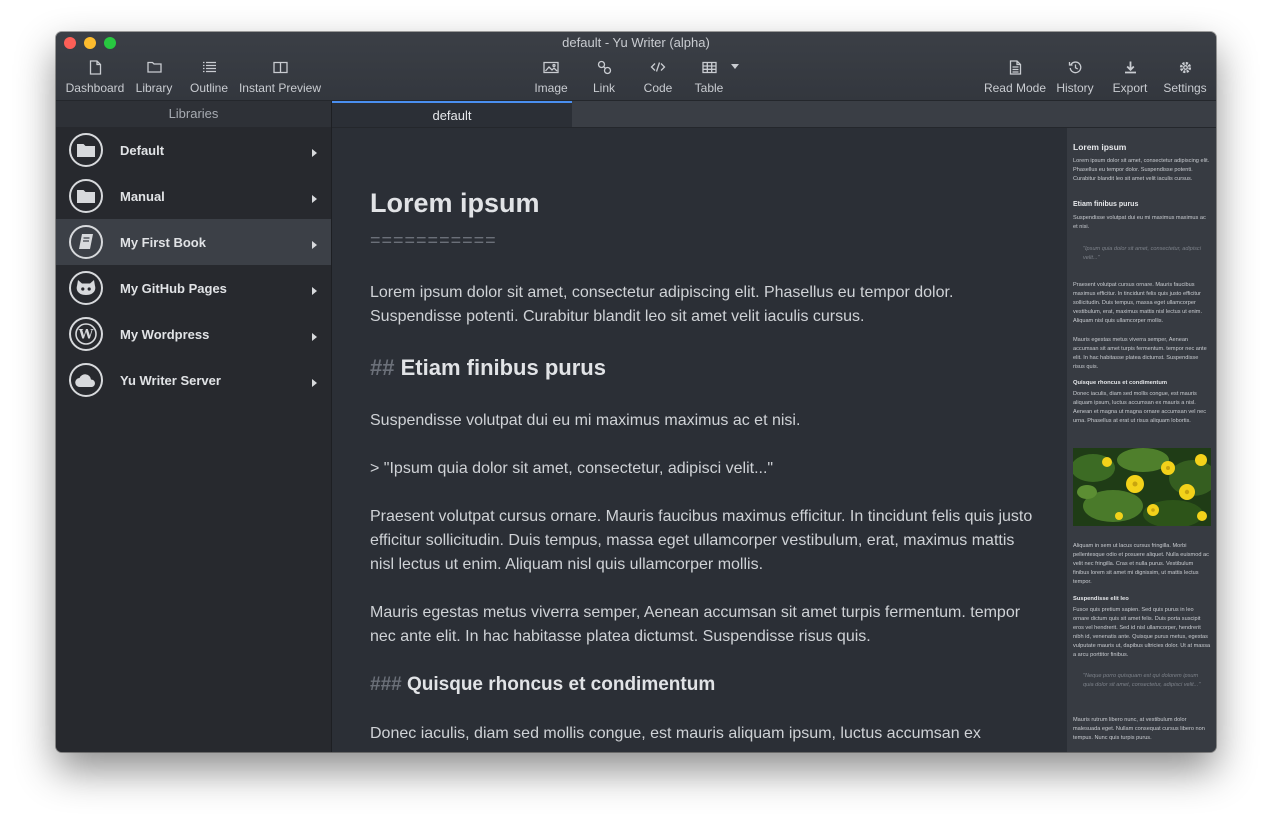 The image size is (1272, 832). What do you see at coordinates (95, 88) in the screenshot?
I see `dashboard-label: Dashboard` at bounding box center [95, 88].